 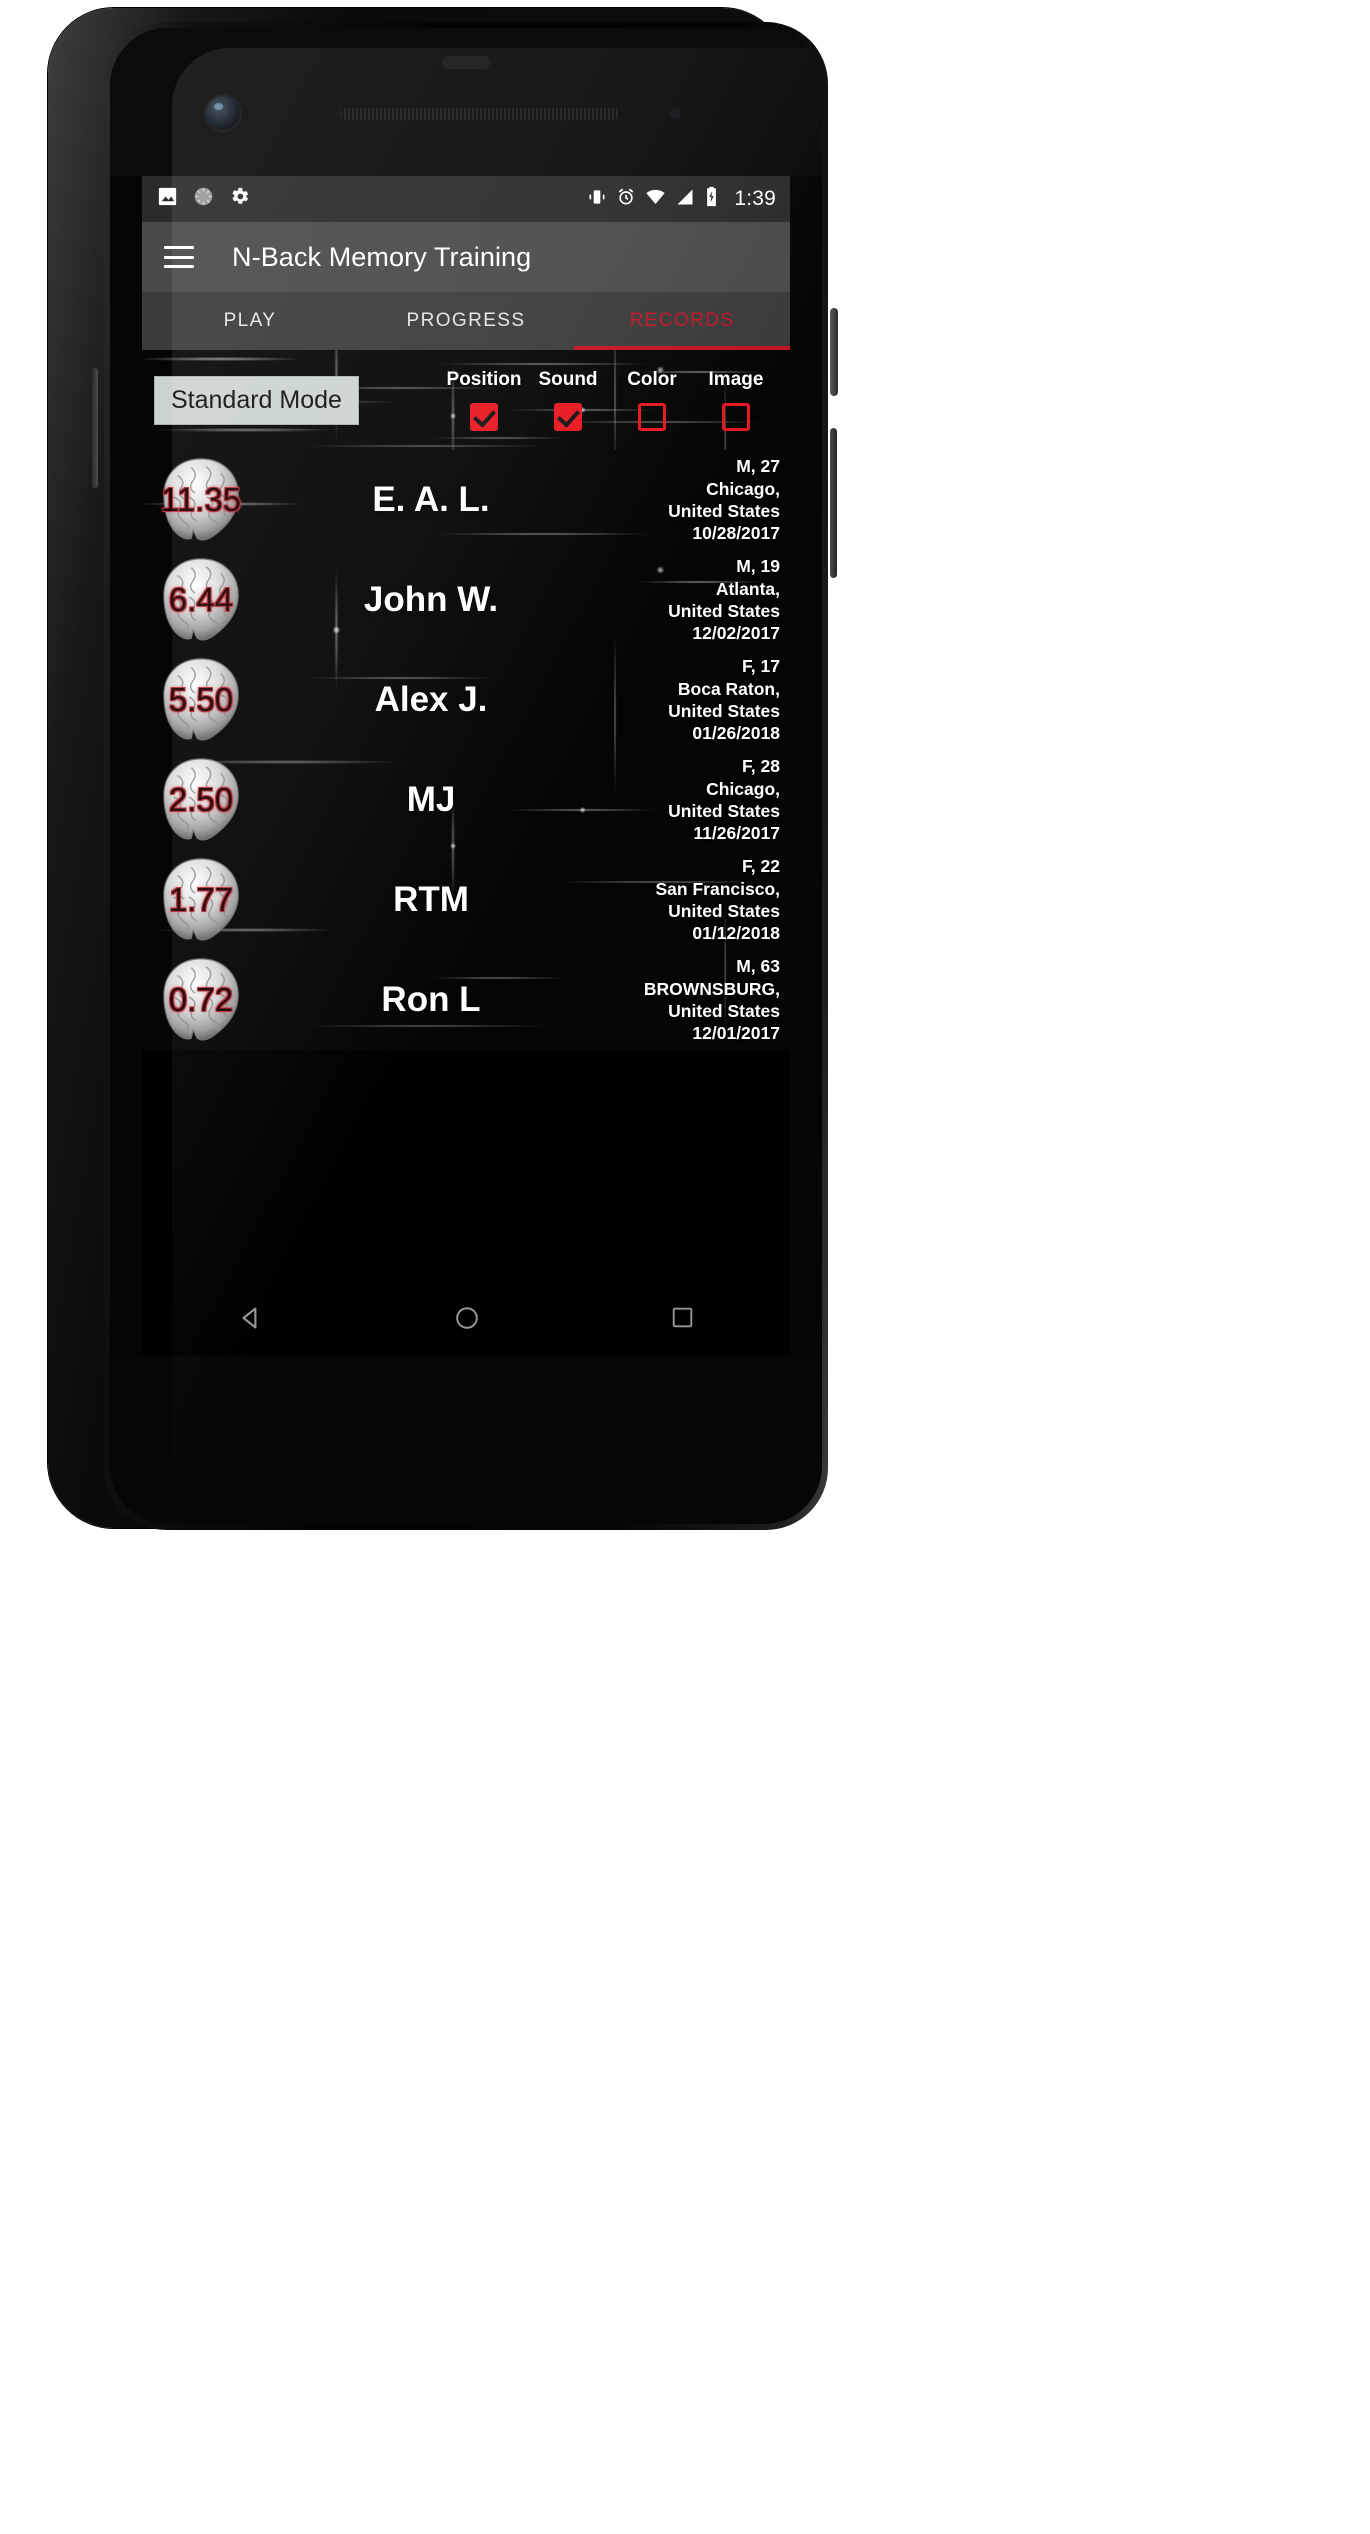 I want to click on status-bar: 1:39, so click(x=466, y=199).